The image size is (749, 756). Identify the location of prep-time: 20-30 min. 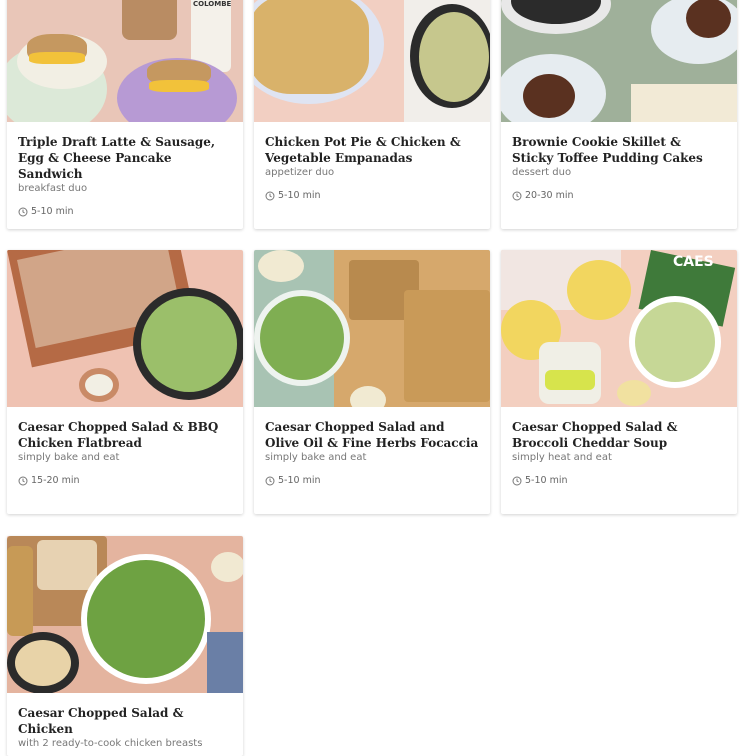
(619, 195).